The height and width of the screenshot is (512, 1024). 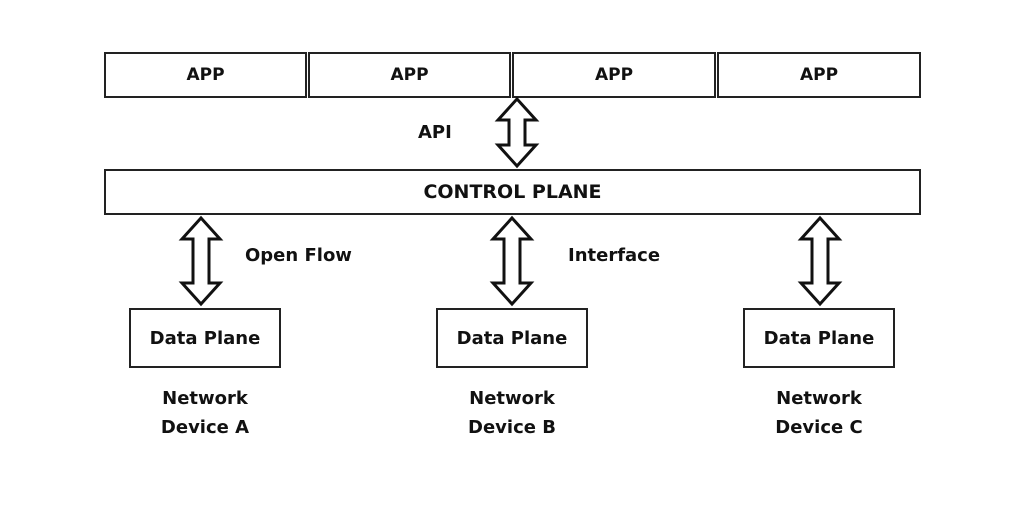 I want to click on api-double-arrow-icon, so click(x=517, y=132).